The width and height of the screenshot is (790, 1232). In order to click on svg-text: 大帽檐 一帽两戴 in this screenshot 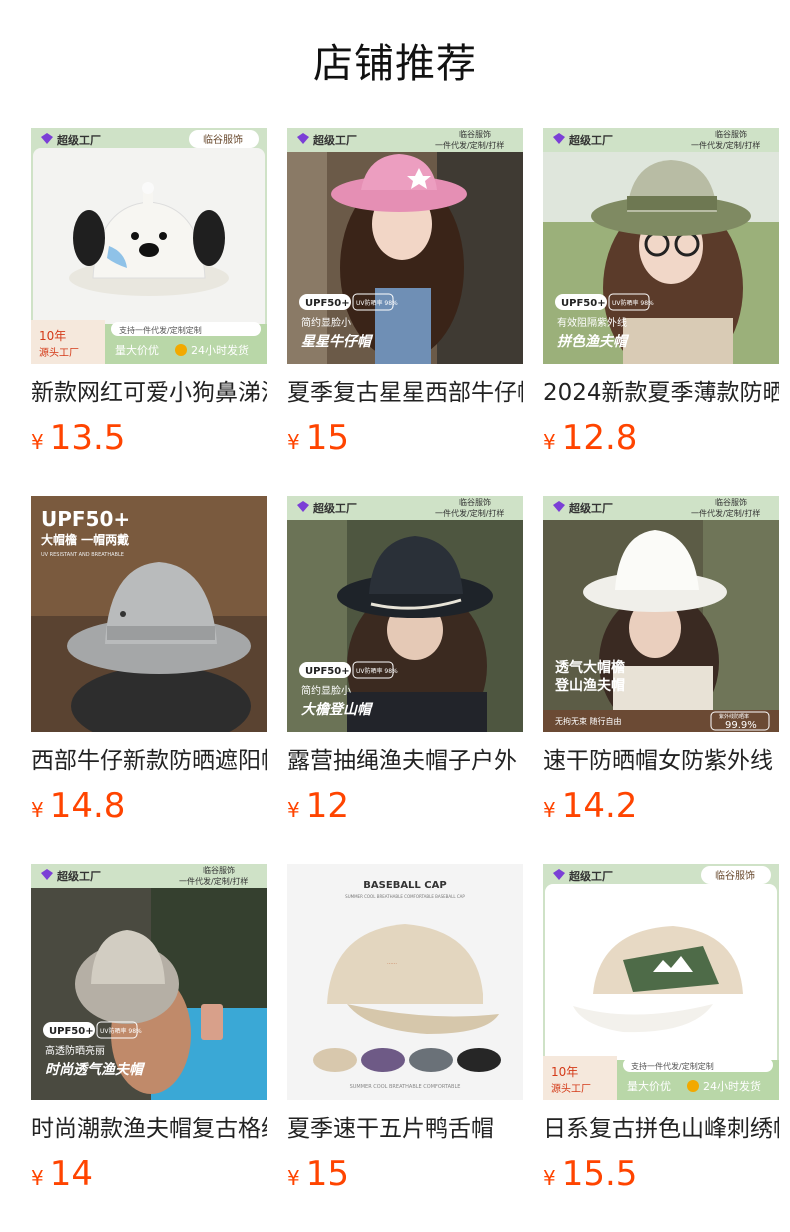, I will do `click(85, 539)`.